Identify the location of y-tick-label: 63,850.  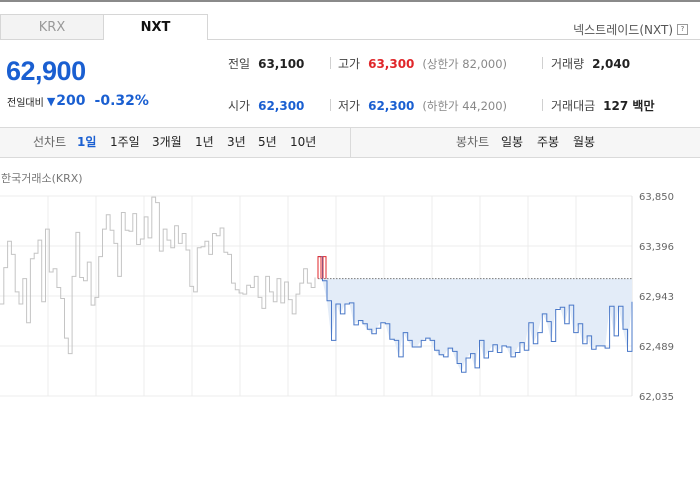
(656, 197).